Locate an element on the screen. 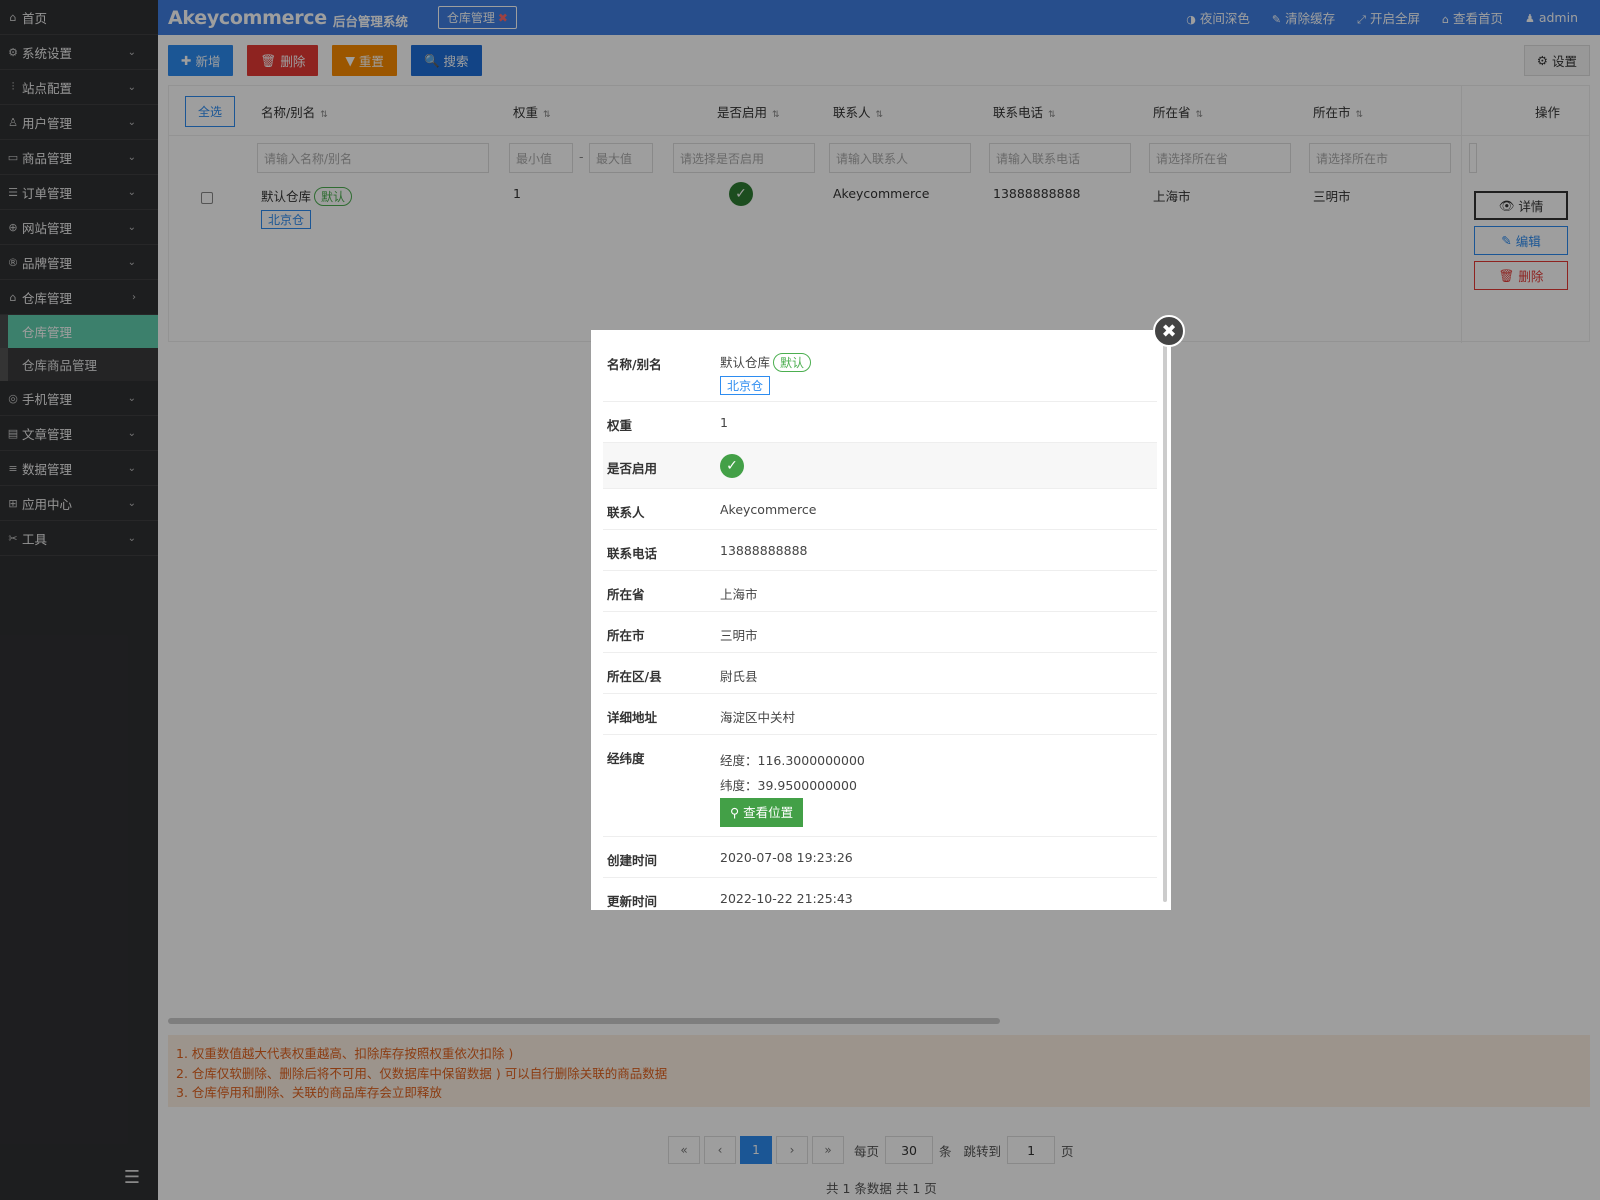 The image size is (1600, 1200). modal-scrollbar is located at coordinates (1165, 622).